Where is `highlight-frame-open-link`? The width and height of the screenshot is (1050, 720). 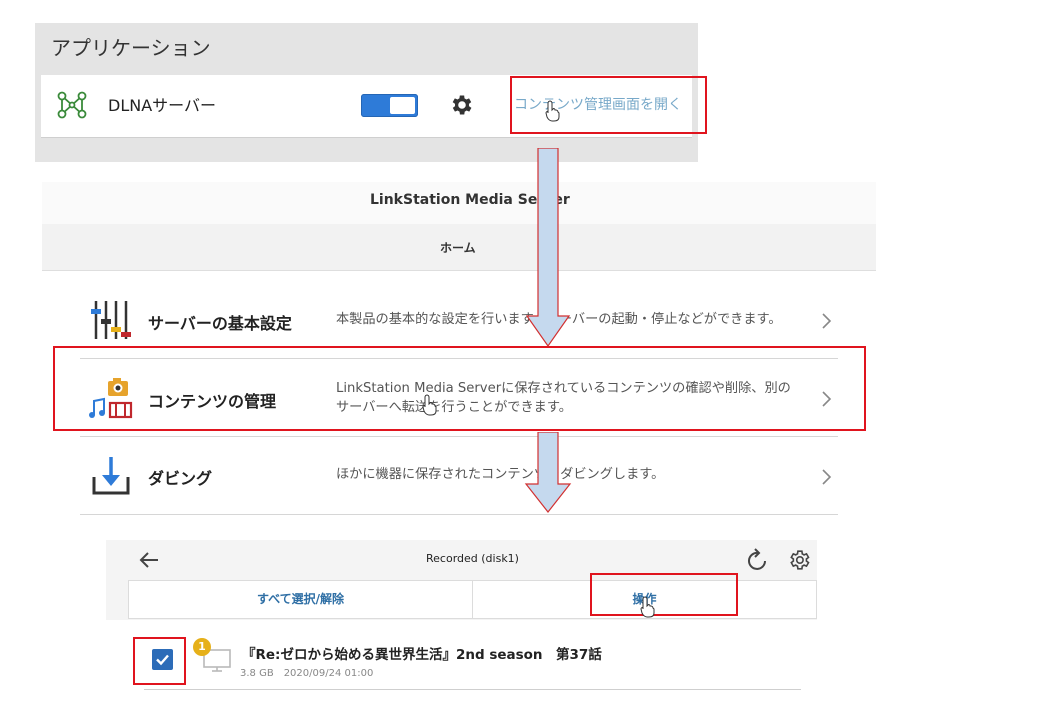
highlight-frame-open-link is located at coordinates (608, 105).